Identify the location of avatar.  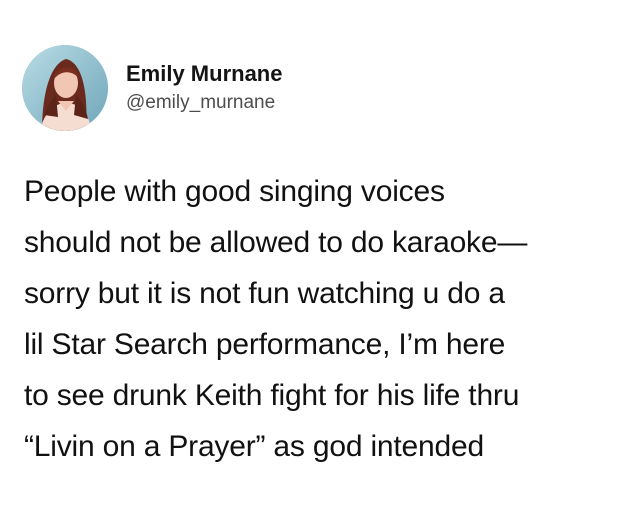
(65, 88).